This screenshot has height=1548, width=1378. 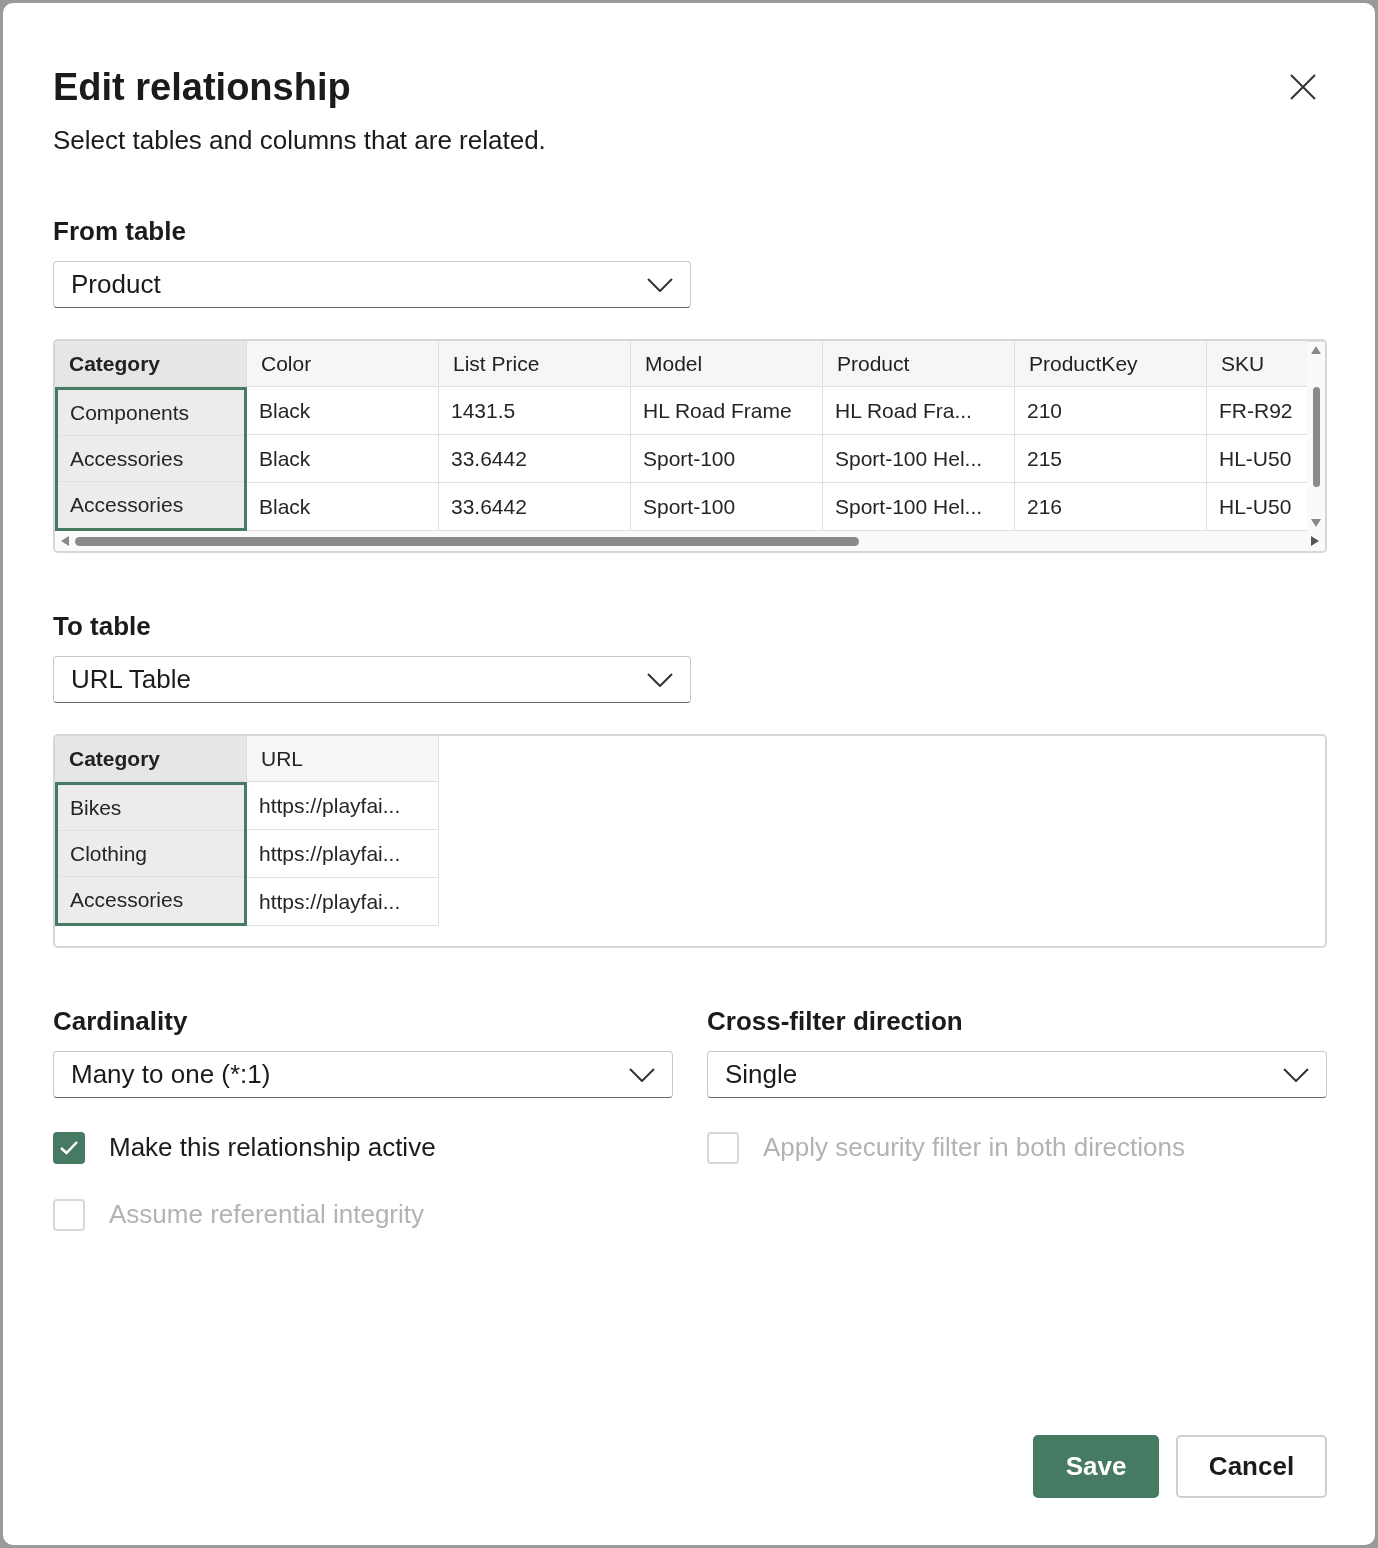 I want to click on dropdown: Single, so click(x=1017, y=1074).